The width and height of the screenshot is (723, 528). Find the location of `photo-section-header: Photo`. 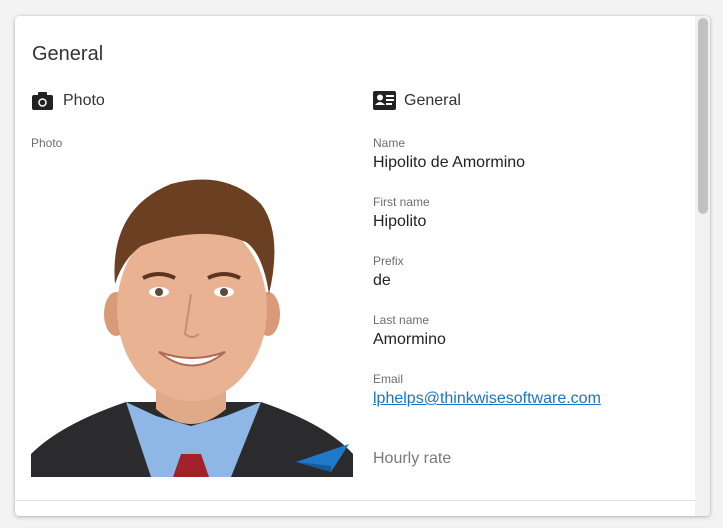

photo-section-header: Photo is located at coordinates (68, 100).